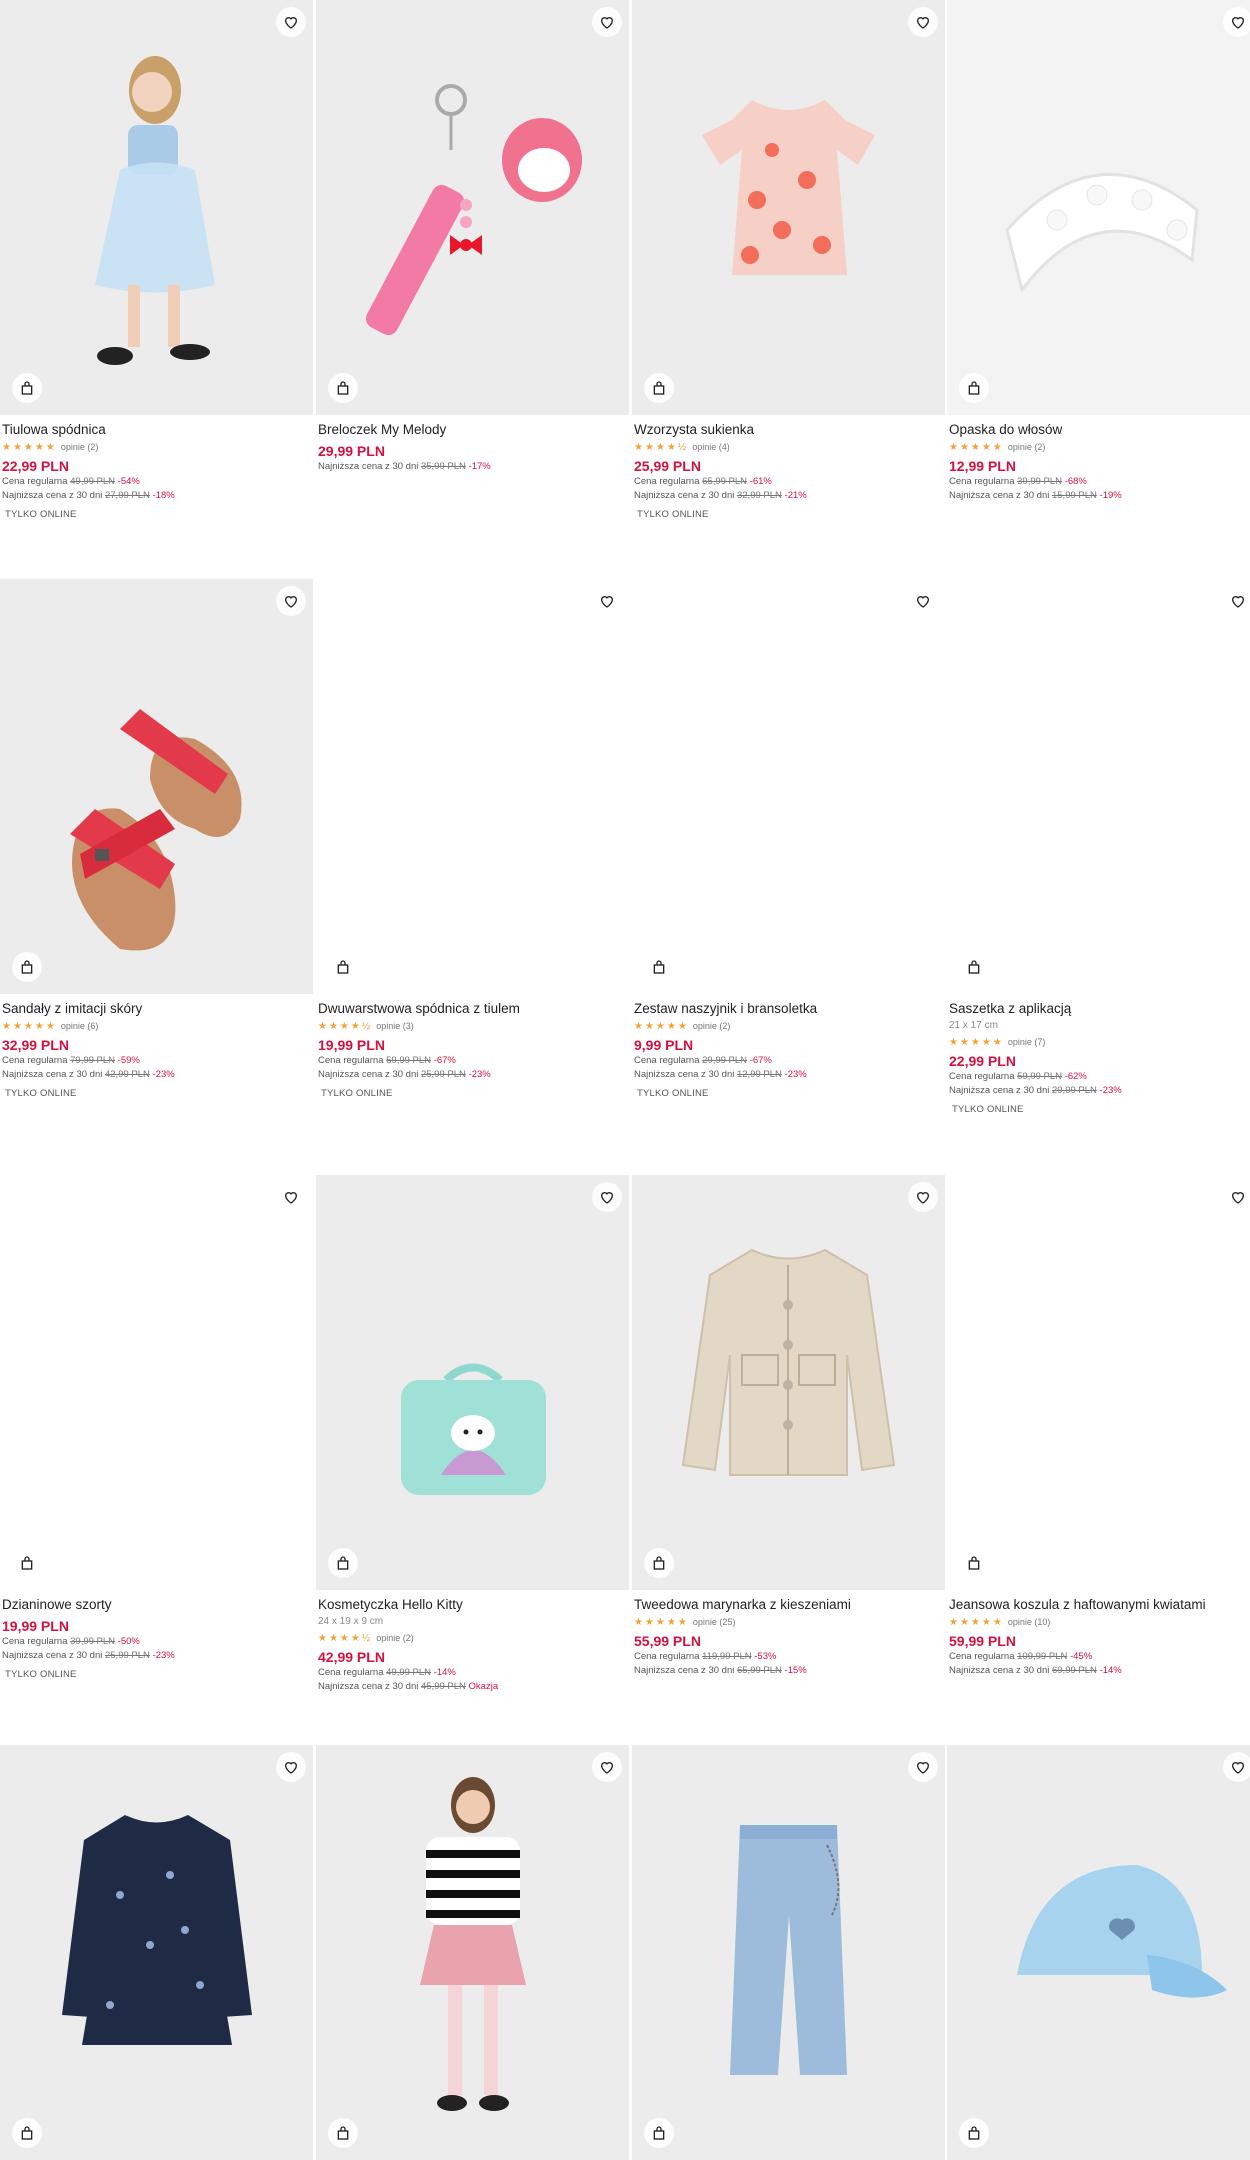  Describe the element at coordinates (156, 1605) in the screenshot. I see `product-title: Dzianinowe szorty` at that location.